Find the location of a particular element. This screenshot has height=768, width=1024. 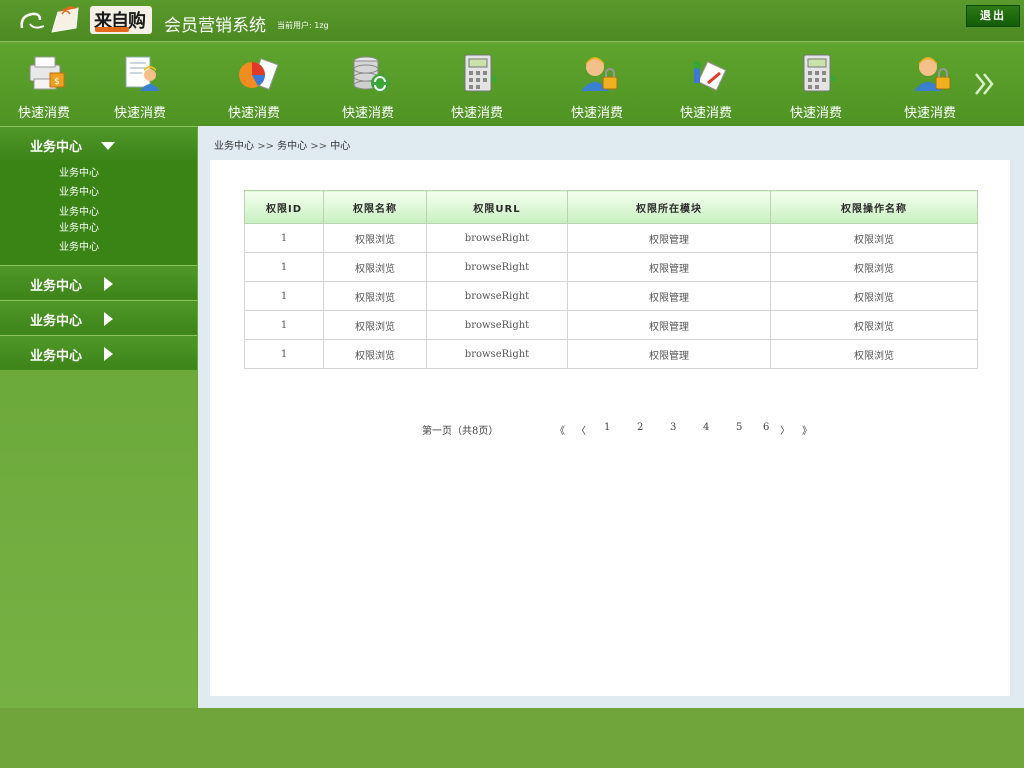

logo-underline is located at coordinates (112, 29).